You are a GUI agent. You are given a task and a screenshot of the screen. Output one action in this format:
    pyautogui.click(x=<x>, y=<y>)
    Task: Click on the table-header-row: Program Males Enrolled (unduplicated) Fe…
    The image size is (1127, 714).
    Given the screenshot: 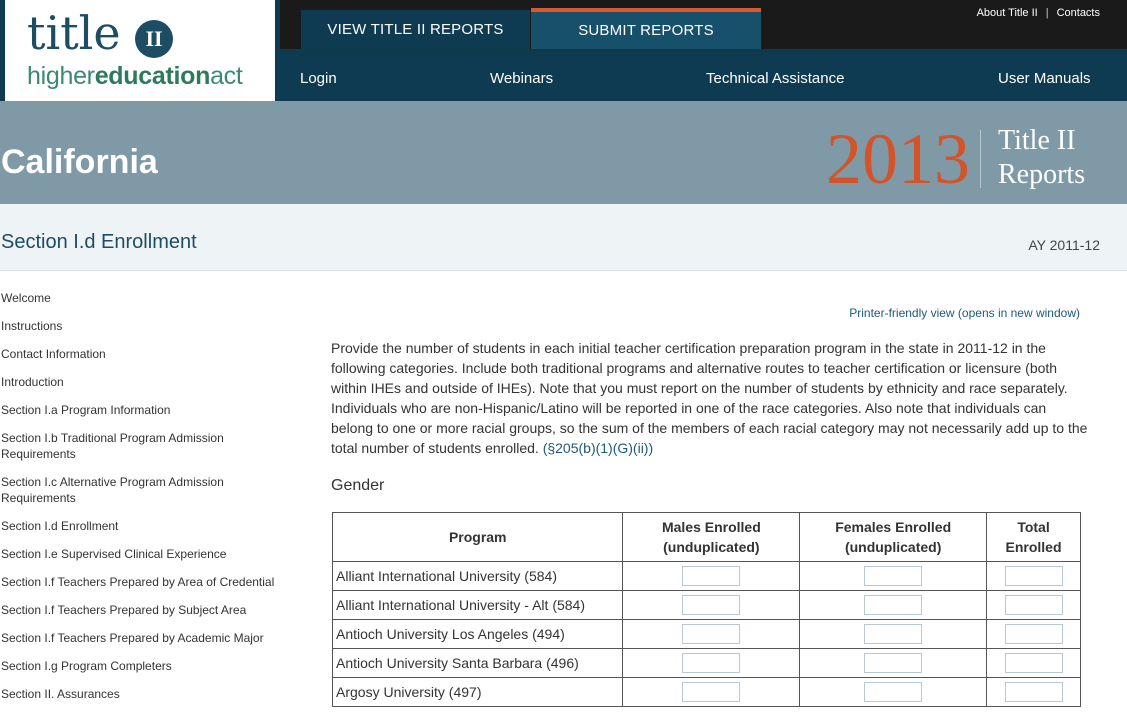 What is the action you would take?
    pyautogui.click(x=706, y=537)
    